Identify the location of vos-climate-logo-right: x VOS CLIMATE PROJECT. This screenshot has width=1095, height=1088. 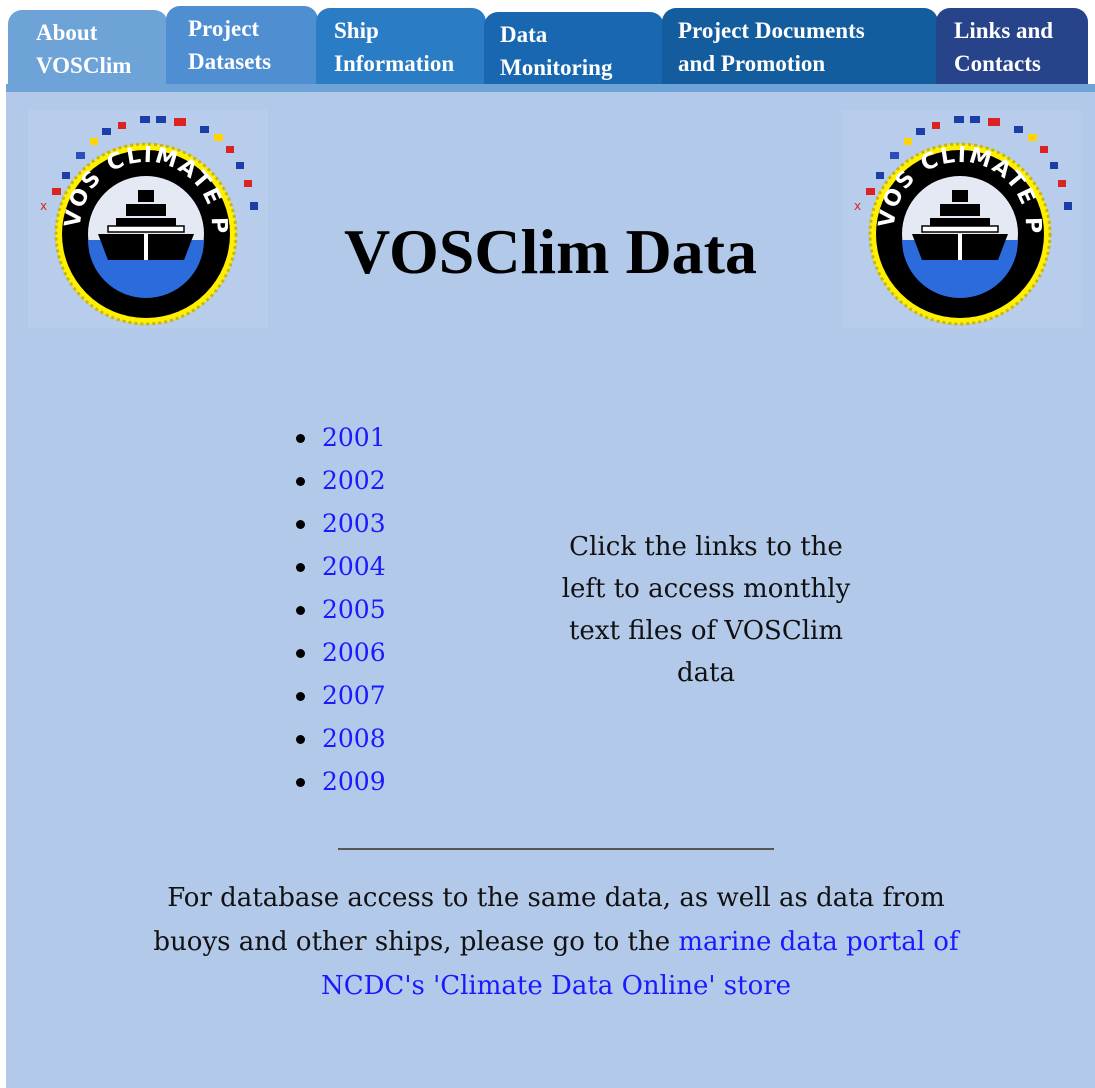
(962, 219).